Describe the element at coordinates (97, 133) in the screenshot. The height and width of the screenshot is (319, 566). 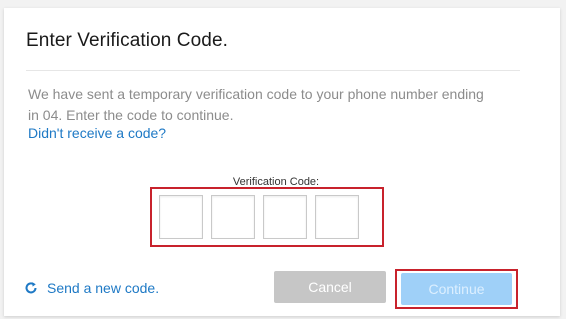
I see `didnt-receive-code-link: Didn't receive a code?` at that location.